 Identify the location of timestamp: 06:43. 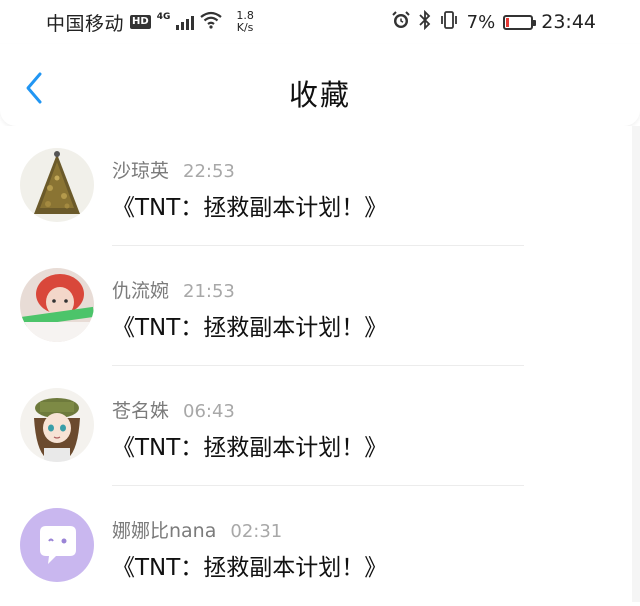
(209, 411).